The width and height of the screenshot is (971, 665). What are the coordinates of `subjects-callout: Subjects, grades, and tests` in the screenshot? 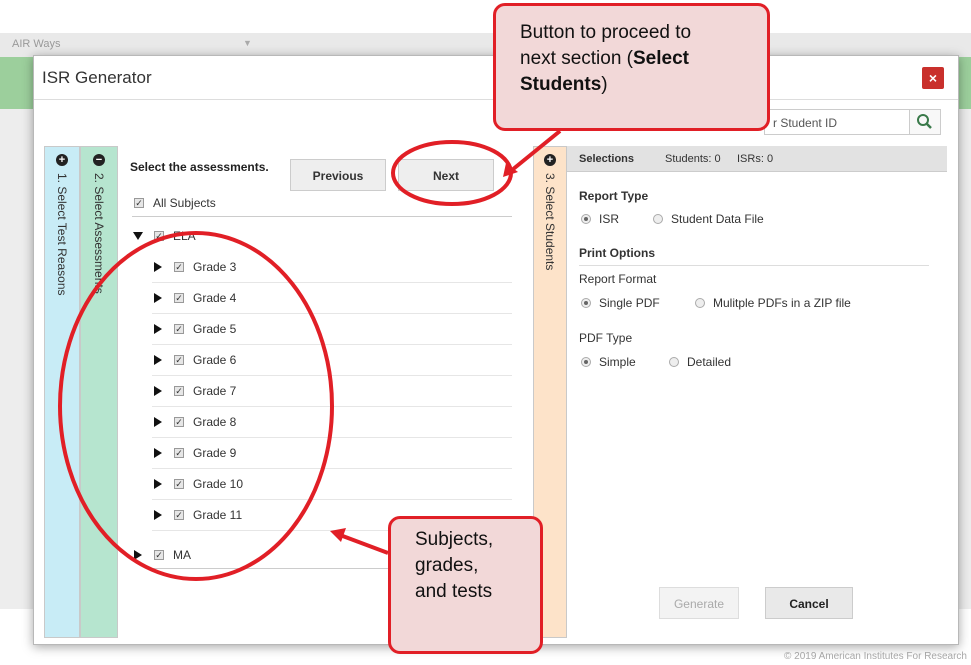 It's located at (465, 585).